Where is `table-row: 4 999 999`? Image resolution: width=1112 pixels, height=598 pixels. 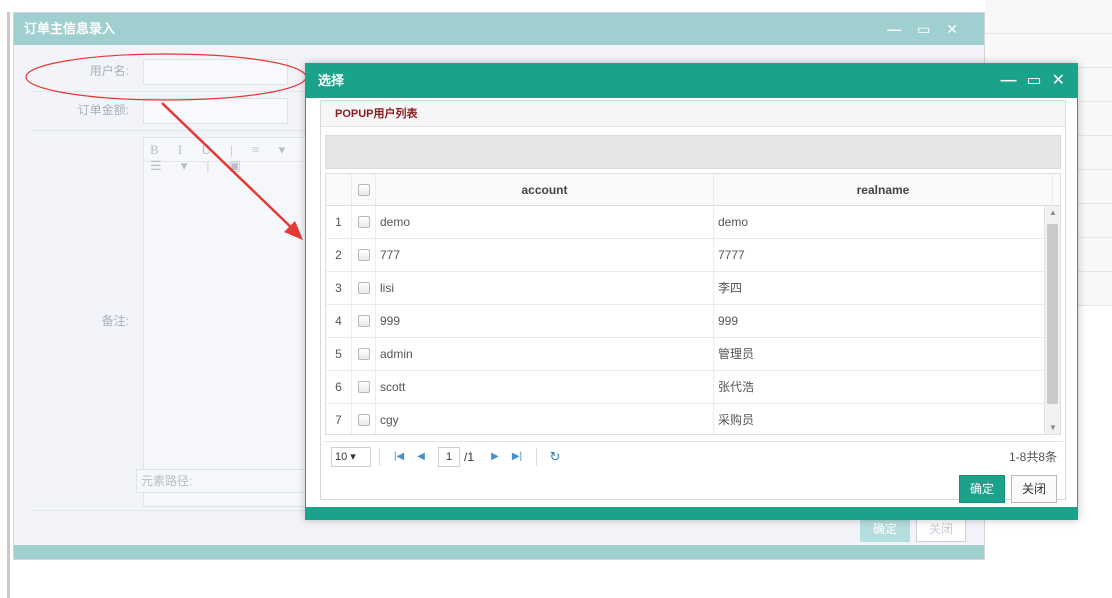 table-row: 4 999 999 is located at coordinates (693, 321).